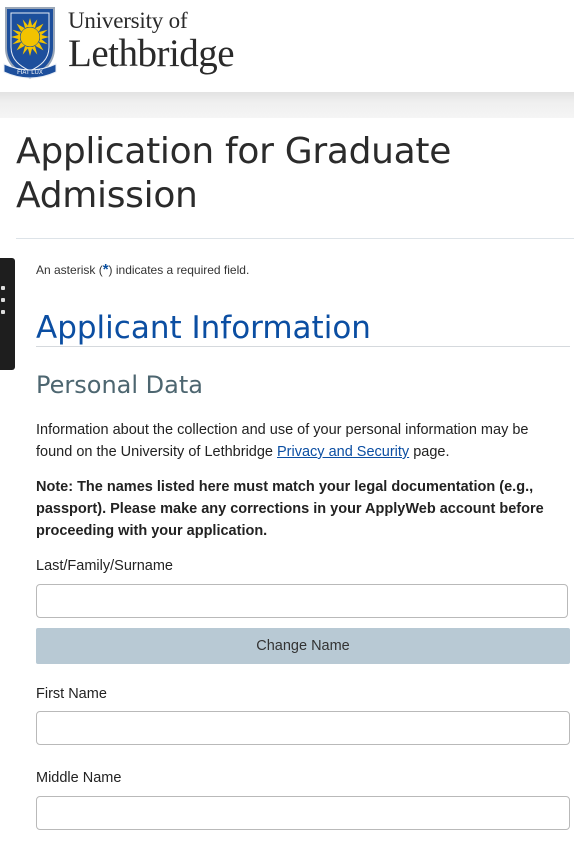 This screenshot has width=574, height=852. I want to click on page-title: Application for Graduate Admission, so click(234, 173).